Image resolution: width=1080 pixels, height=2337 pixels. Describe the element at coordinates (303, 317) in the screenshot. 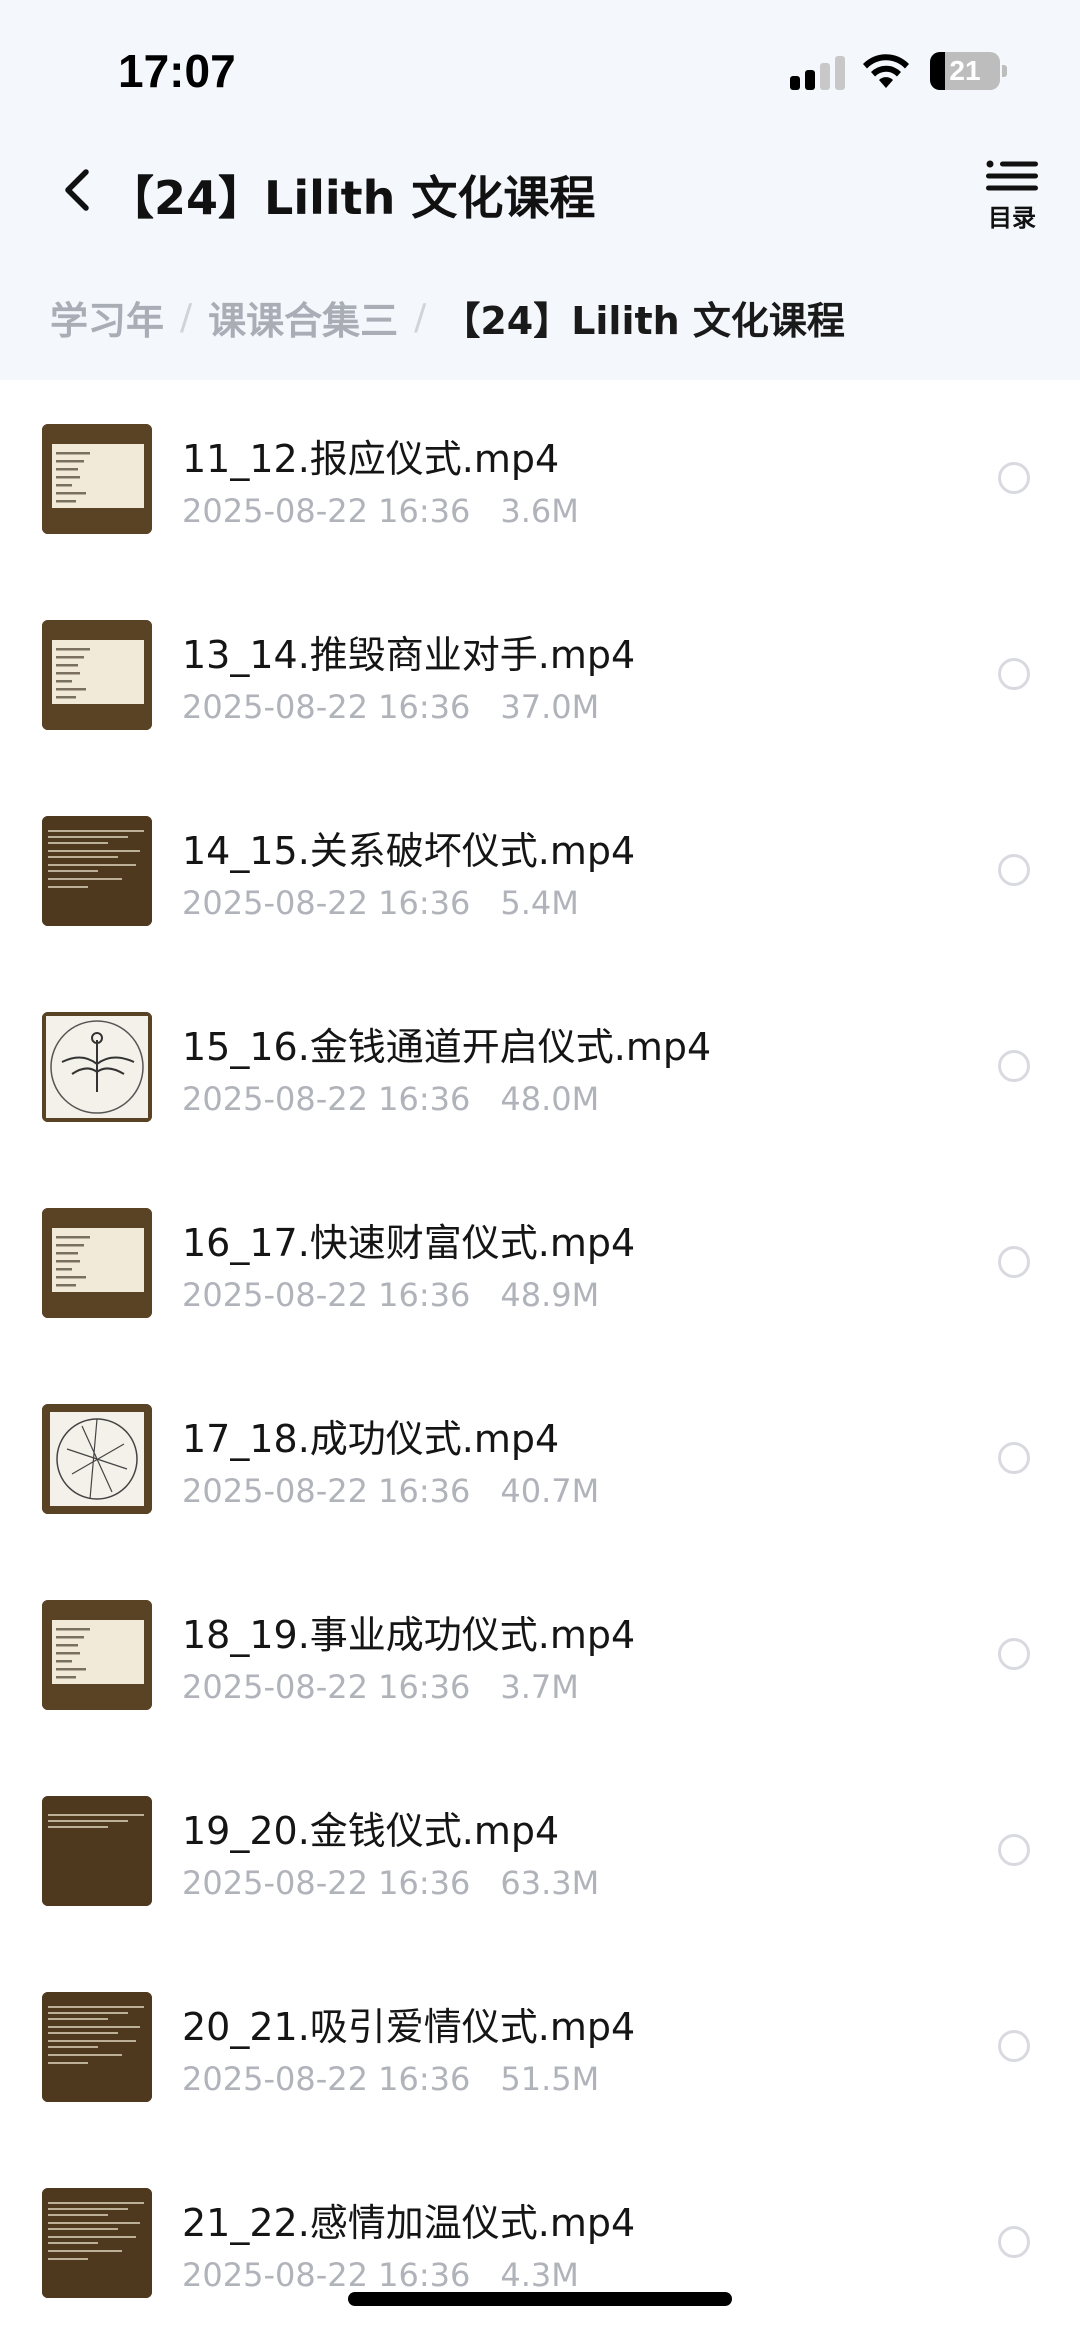

I see `breadcrumb-item-collection: 课课合集三` at that location.